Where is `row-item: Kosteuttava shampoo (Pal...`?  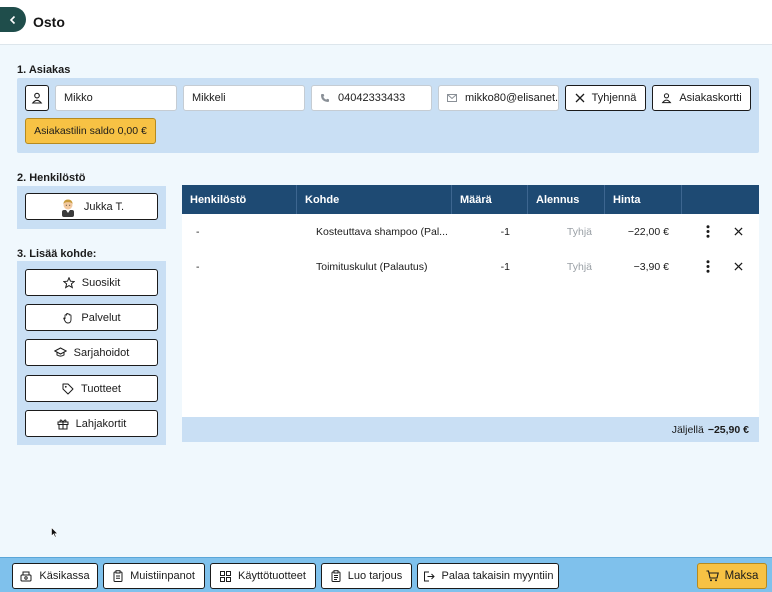
row-item: Kosteuttava shampoo (Pal... is located at coordinates (382, 231).